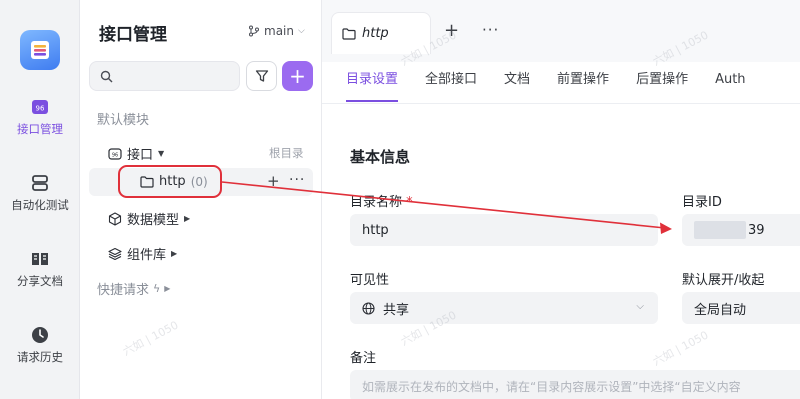 The image size is (800, 399). I want to click on tab-docs: 文档, so click(517, 84).